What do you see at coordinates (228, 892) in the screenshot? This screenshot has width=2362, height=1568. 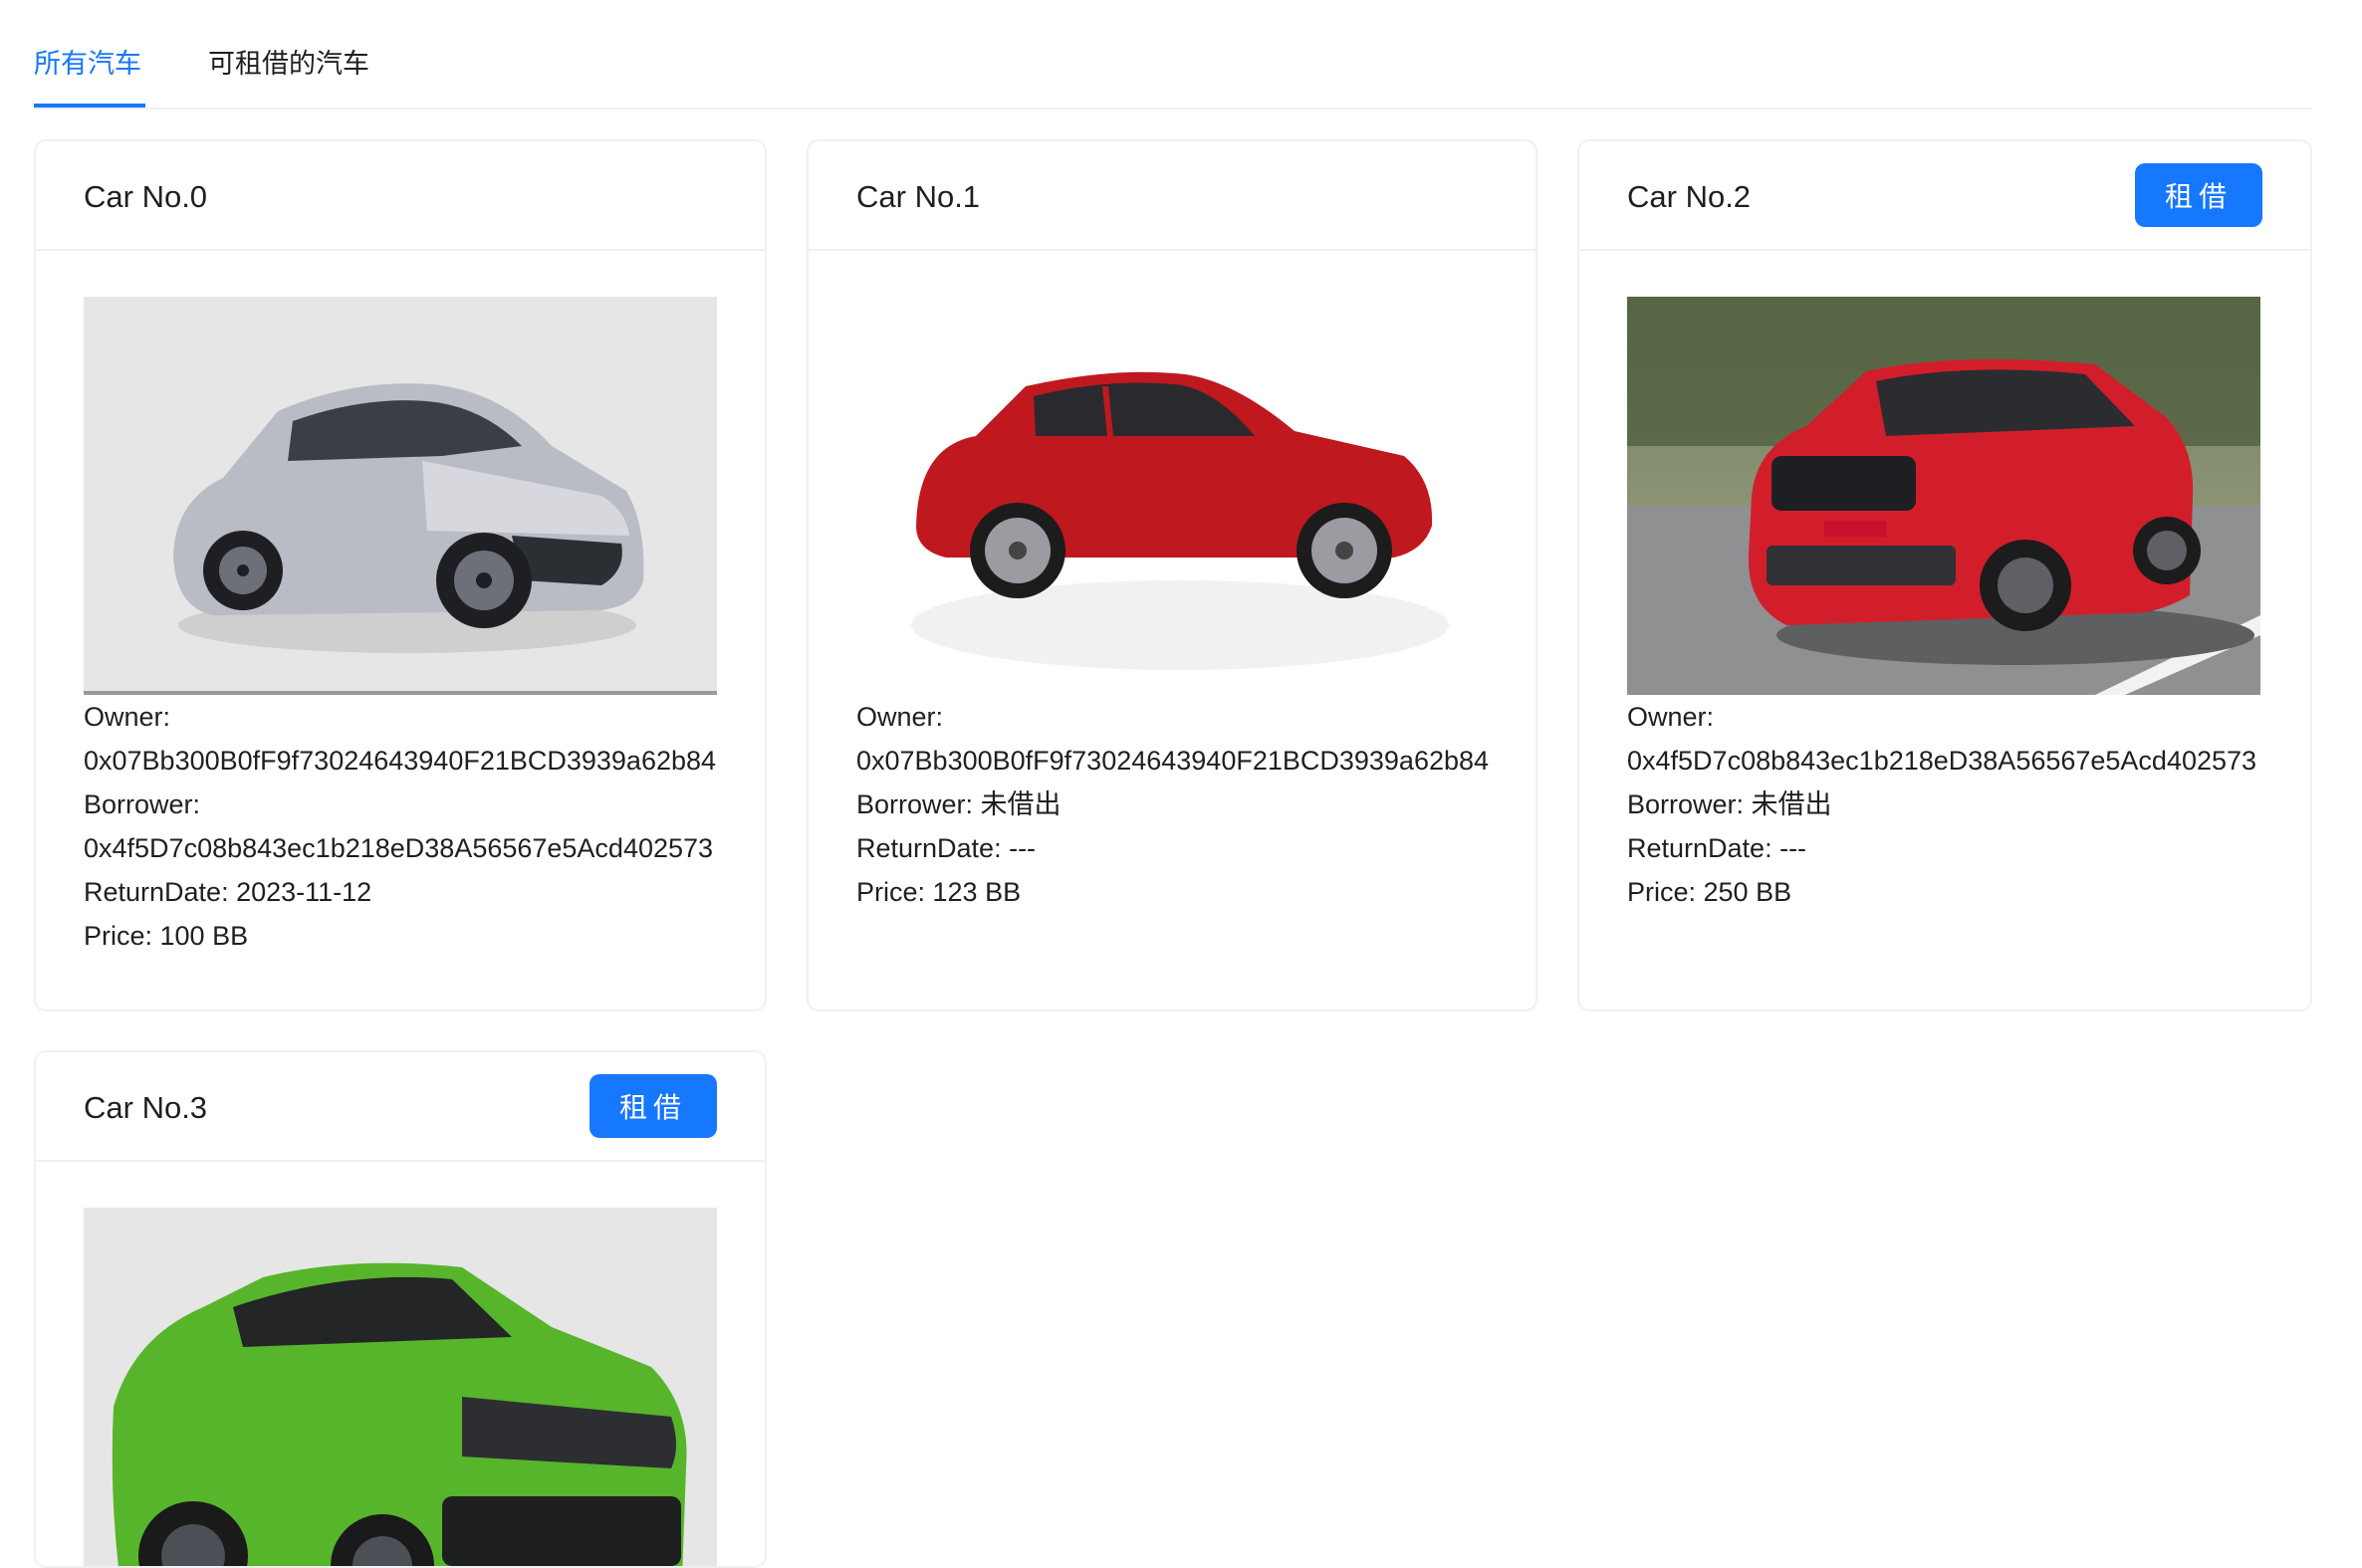 I see `return-date: ReturnDate: 2023-11-12` at bounding box center [228, 892].